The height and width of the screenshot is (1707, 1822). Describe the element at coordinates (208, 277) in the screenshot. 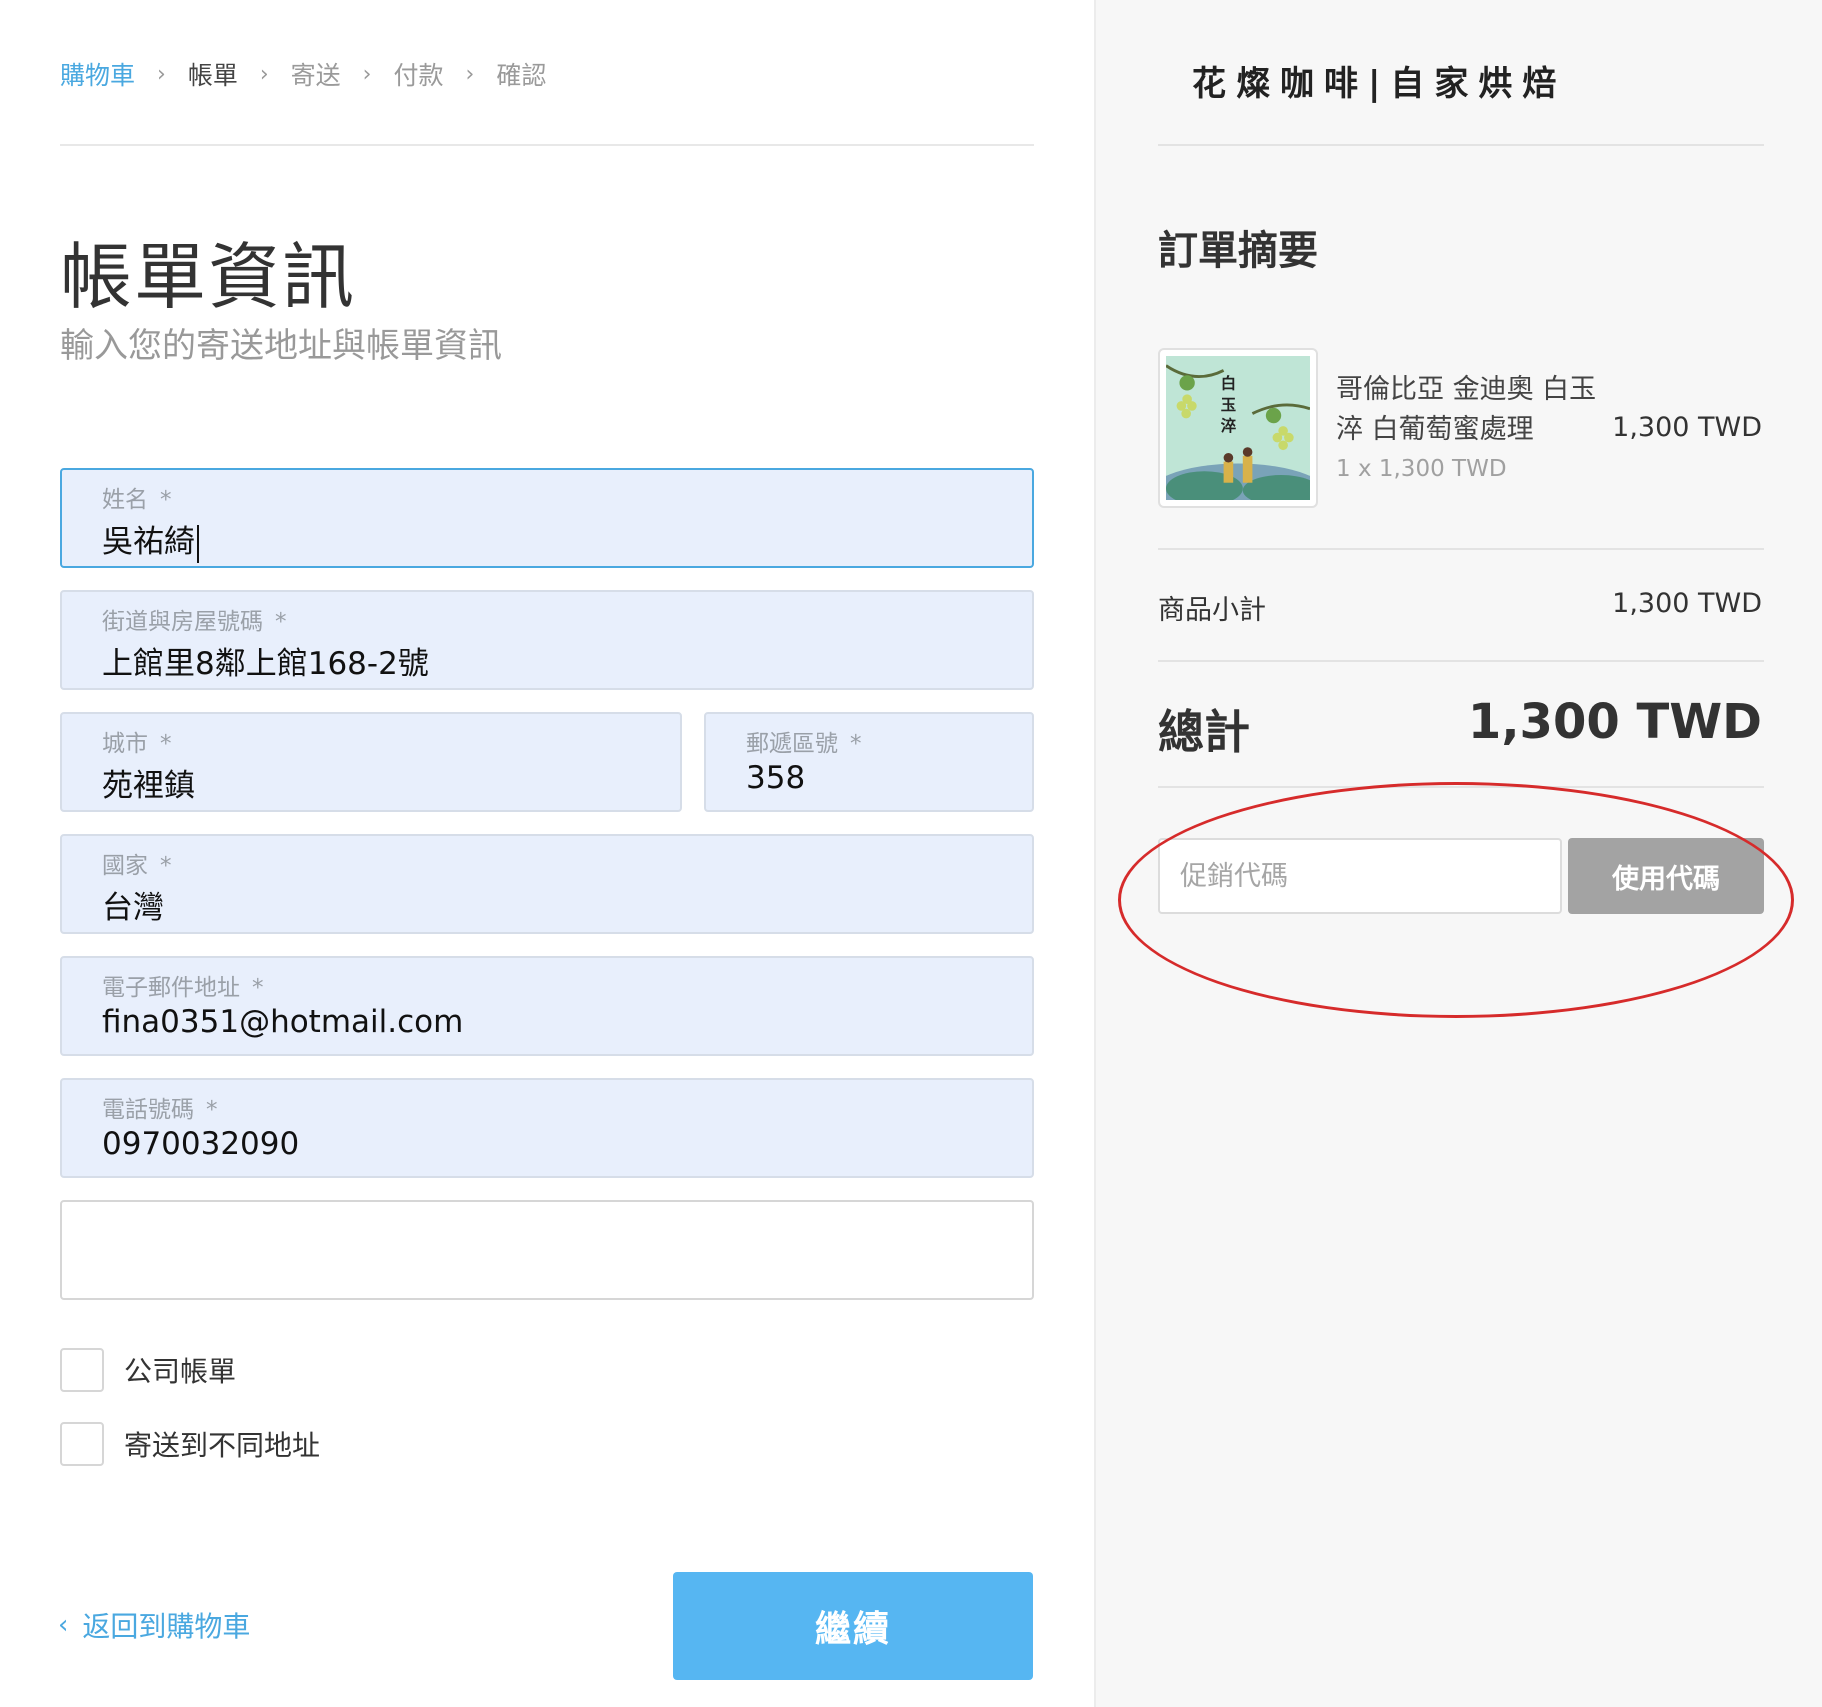

I see `page-title: 帳單資訊` at that location.